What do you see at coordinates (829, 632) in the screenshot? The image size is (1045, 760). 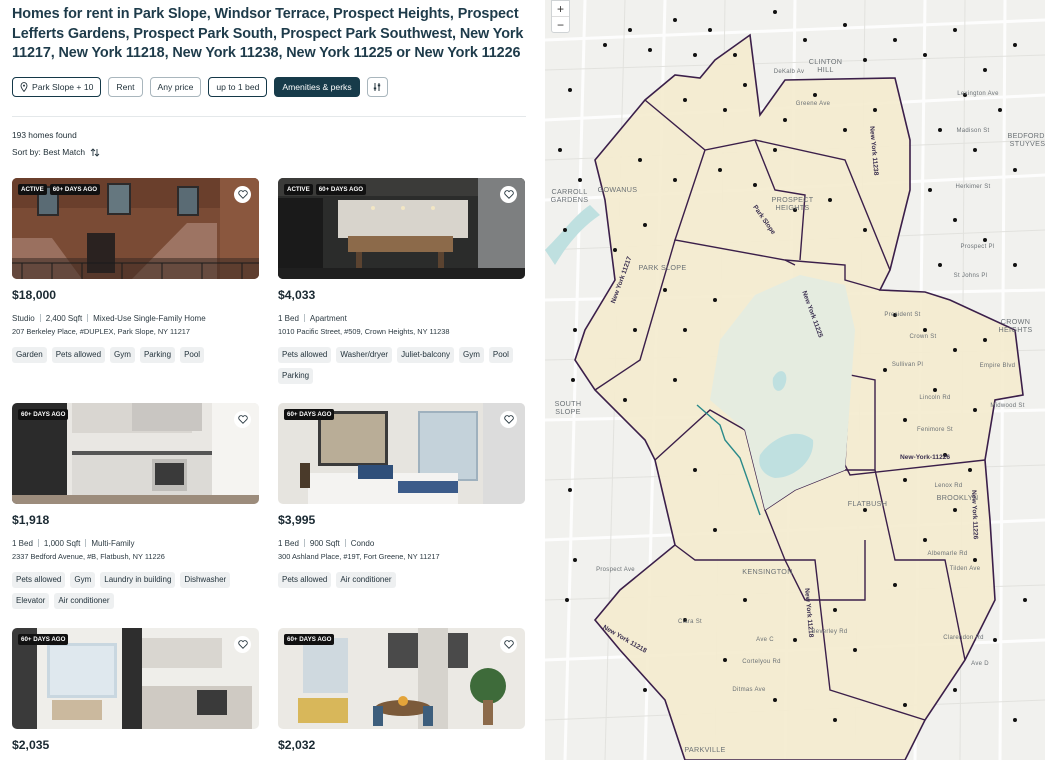 I see `street-label: Beverley Rd` at bounding box center [829, 632].